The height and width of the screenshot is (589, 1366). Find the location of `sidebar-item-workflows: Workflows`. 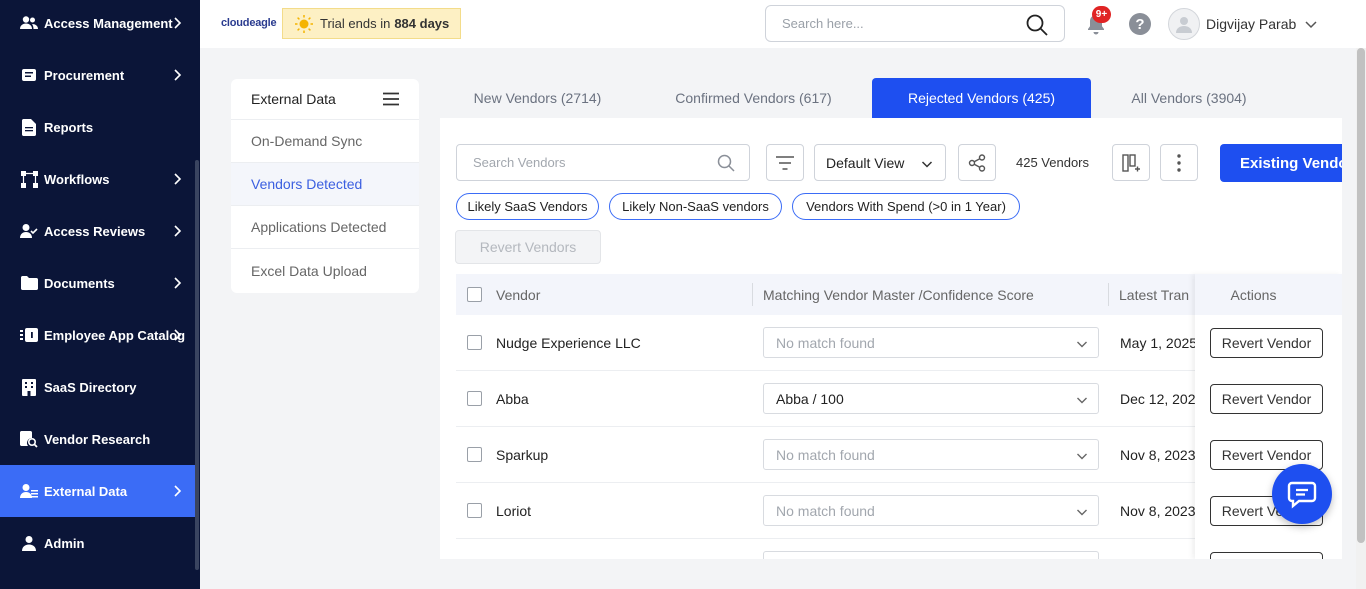

sidebar-item-workflows: Workflows is located at coordinates (97, 179).